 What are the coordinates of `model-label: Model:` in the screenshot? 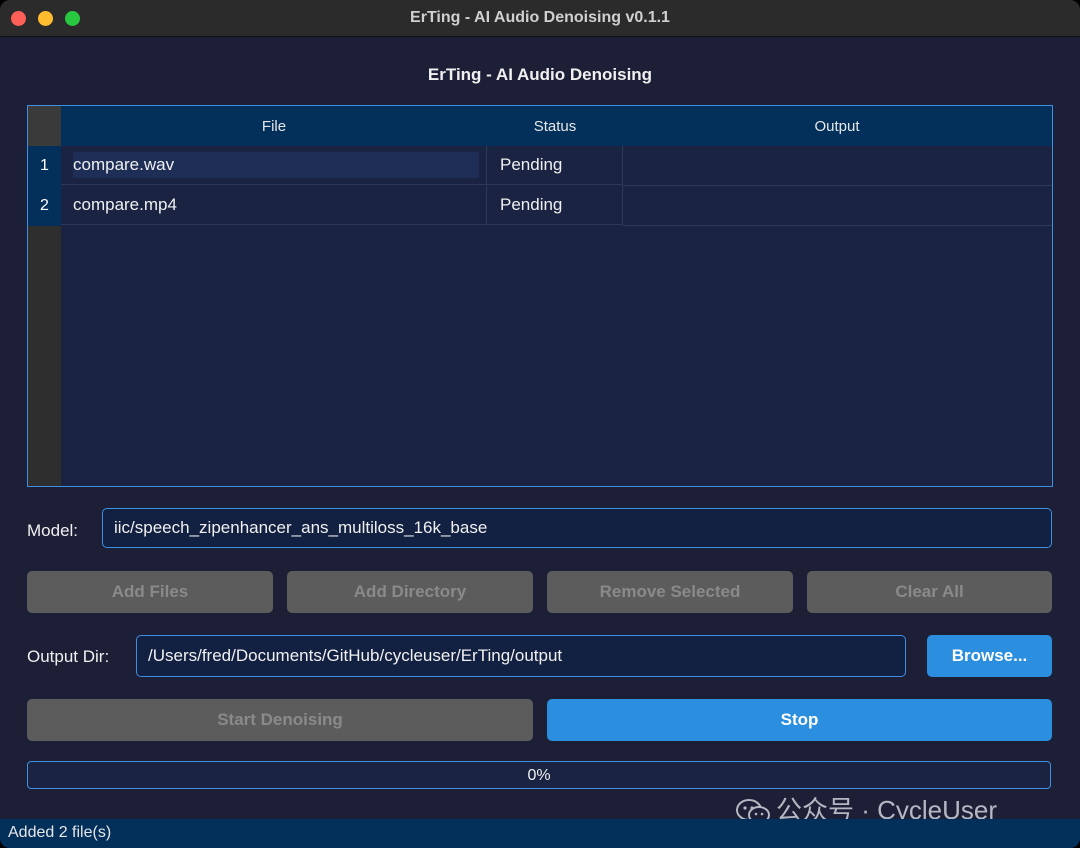 It's located at (53, 530).